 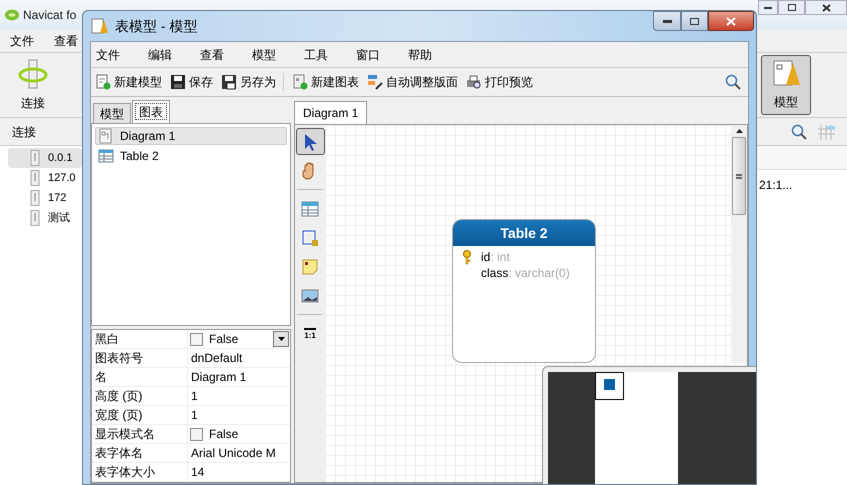 What do you see at coordinates (45, 218) in the screenshot?
I see `connection-item: 测试` at bounding box center [45, 218].